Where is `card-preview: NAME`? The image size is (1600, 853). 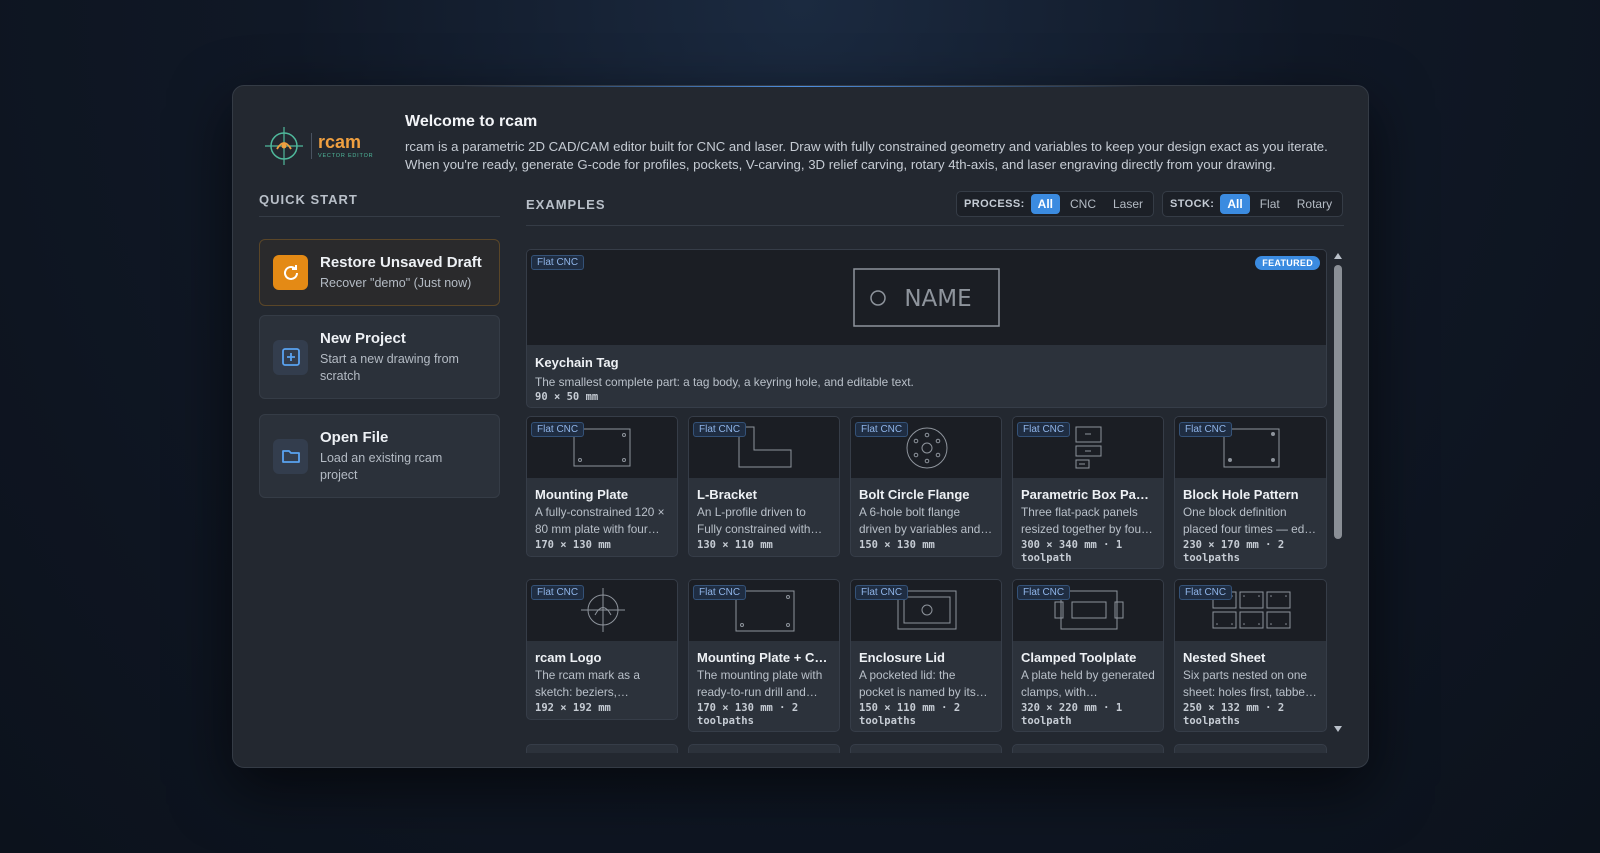
card-preview: NAME is located at coordinates (926, 297).